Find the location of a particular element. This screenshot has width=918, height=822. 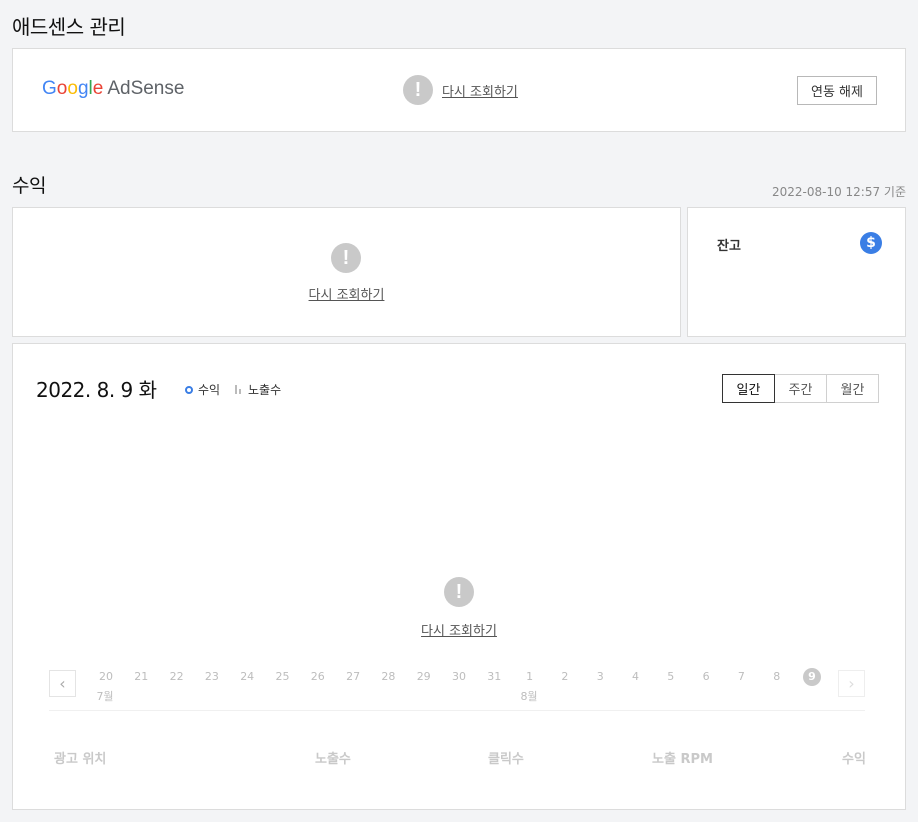

revenue-summary-panel: ! 다시 조회하기 is located at coordinates (346, 272).